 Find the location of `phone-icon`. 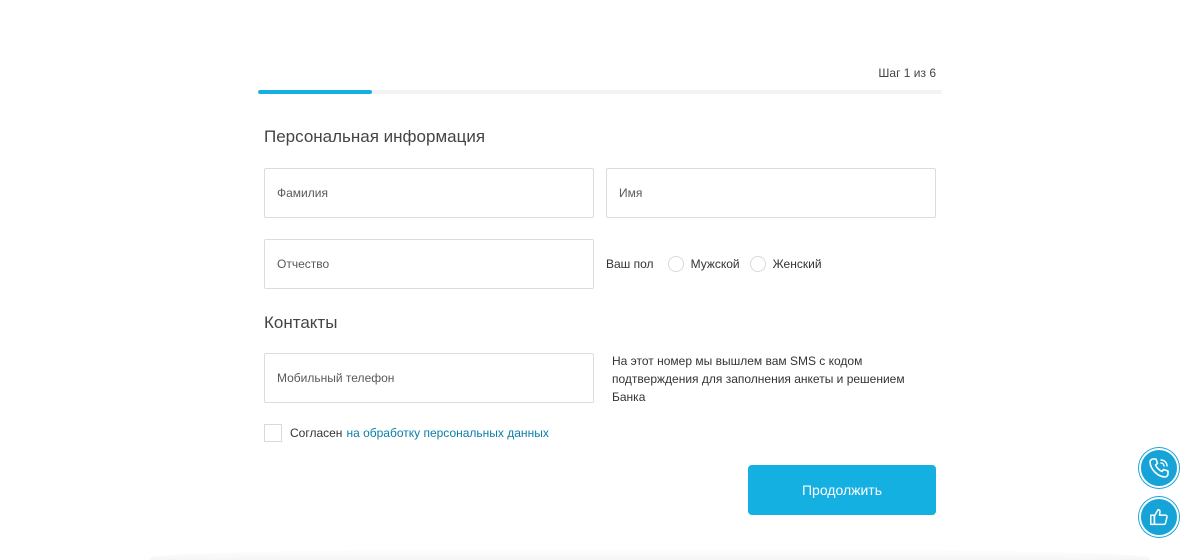

phone-icon is located at coordinates (1159, 468).